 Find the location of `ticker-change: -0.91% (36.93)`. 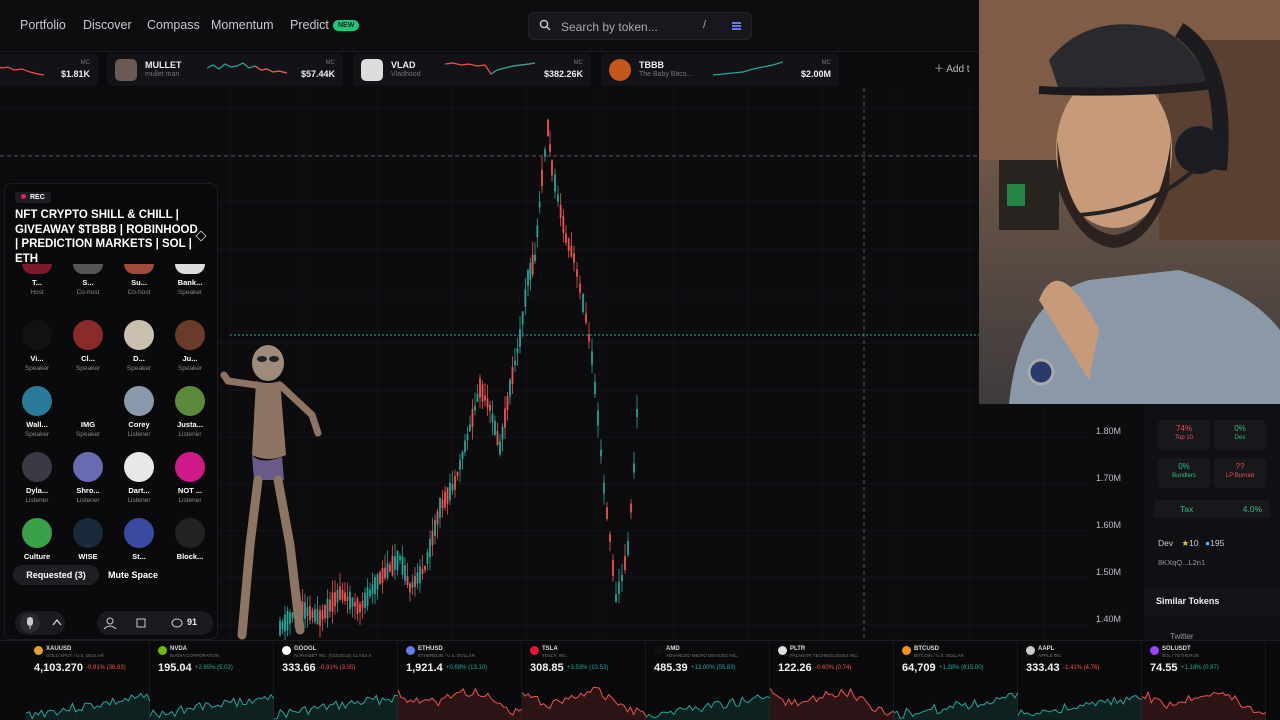

ticker-change: -0.91% (36.93) is located at coordinates (106, 668).